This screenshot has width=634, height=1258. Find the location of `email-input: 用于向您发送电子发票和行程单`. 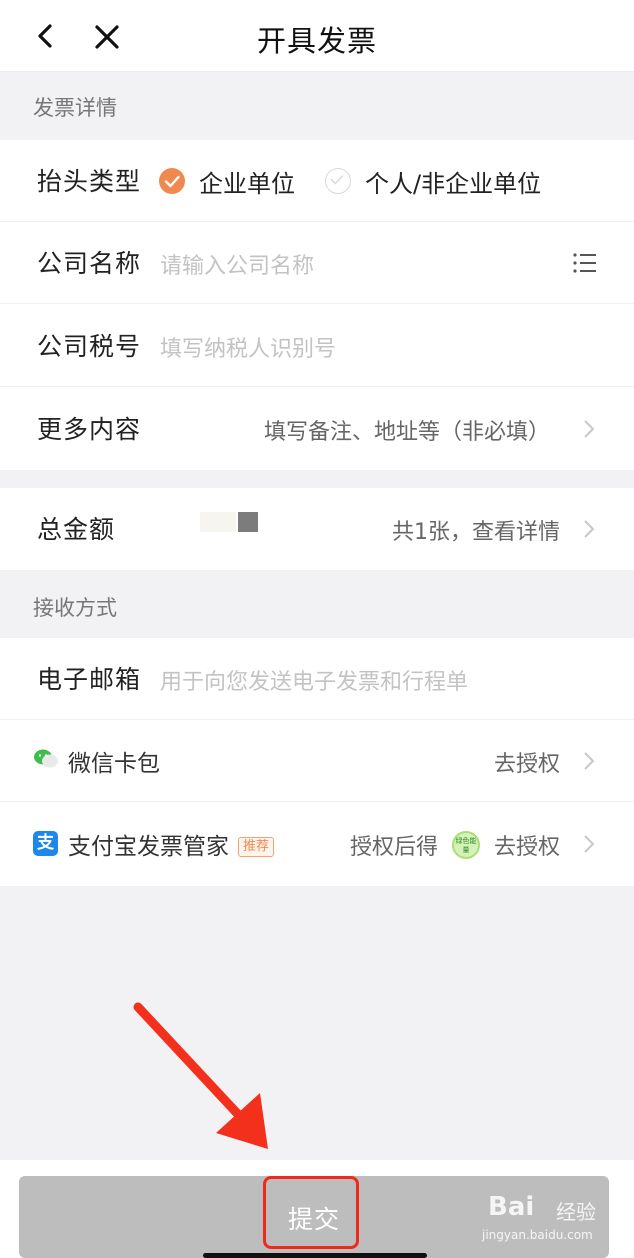

email-input: 用于向您发送电子发票和行程单 is located at coordinates (314, 680).